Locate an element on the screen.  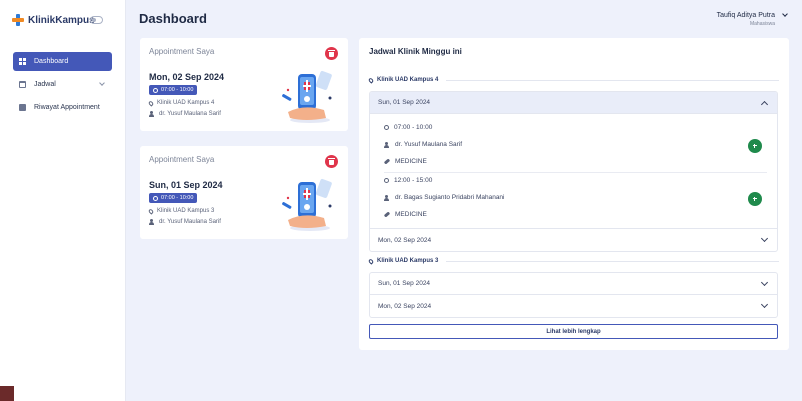
slot-time-text: 07:00 - 10:00 is located at coordinates (413, 127).